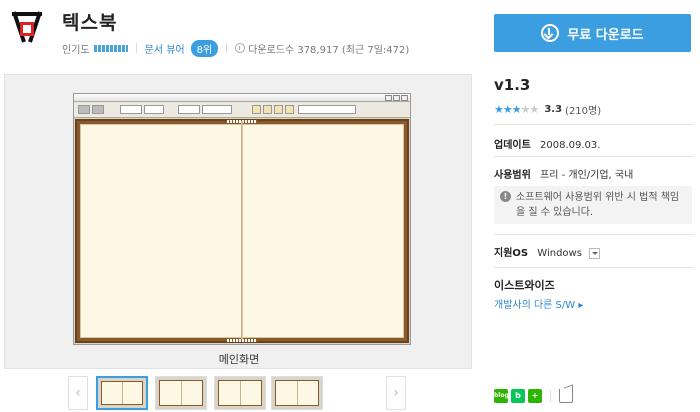 This screenshot has width=700, height=412. I want to click on toolbar-font-select, so click(131, 109).